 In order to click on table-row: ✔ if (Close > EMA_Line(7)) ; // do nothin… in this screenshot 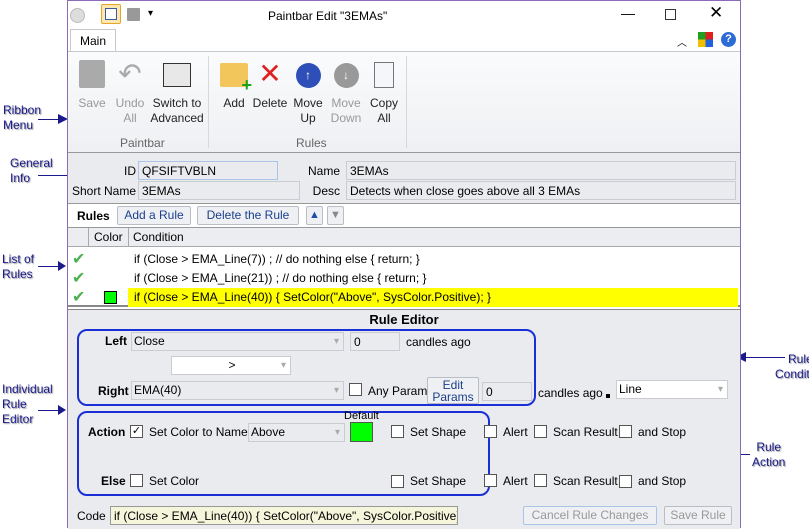, I will do `click(403, 259)`.